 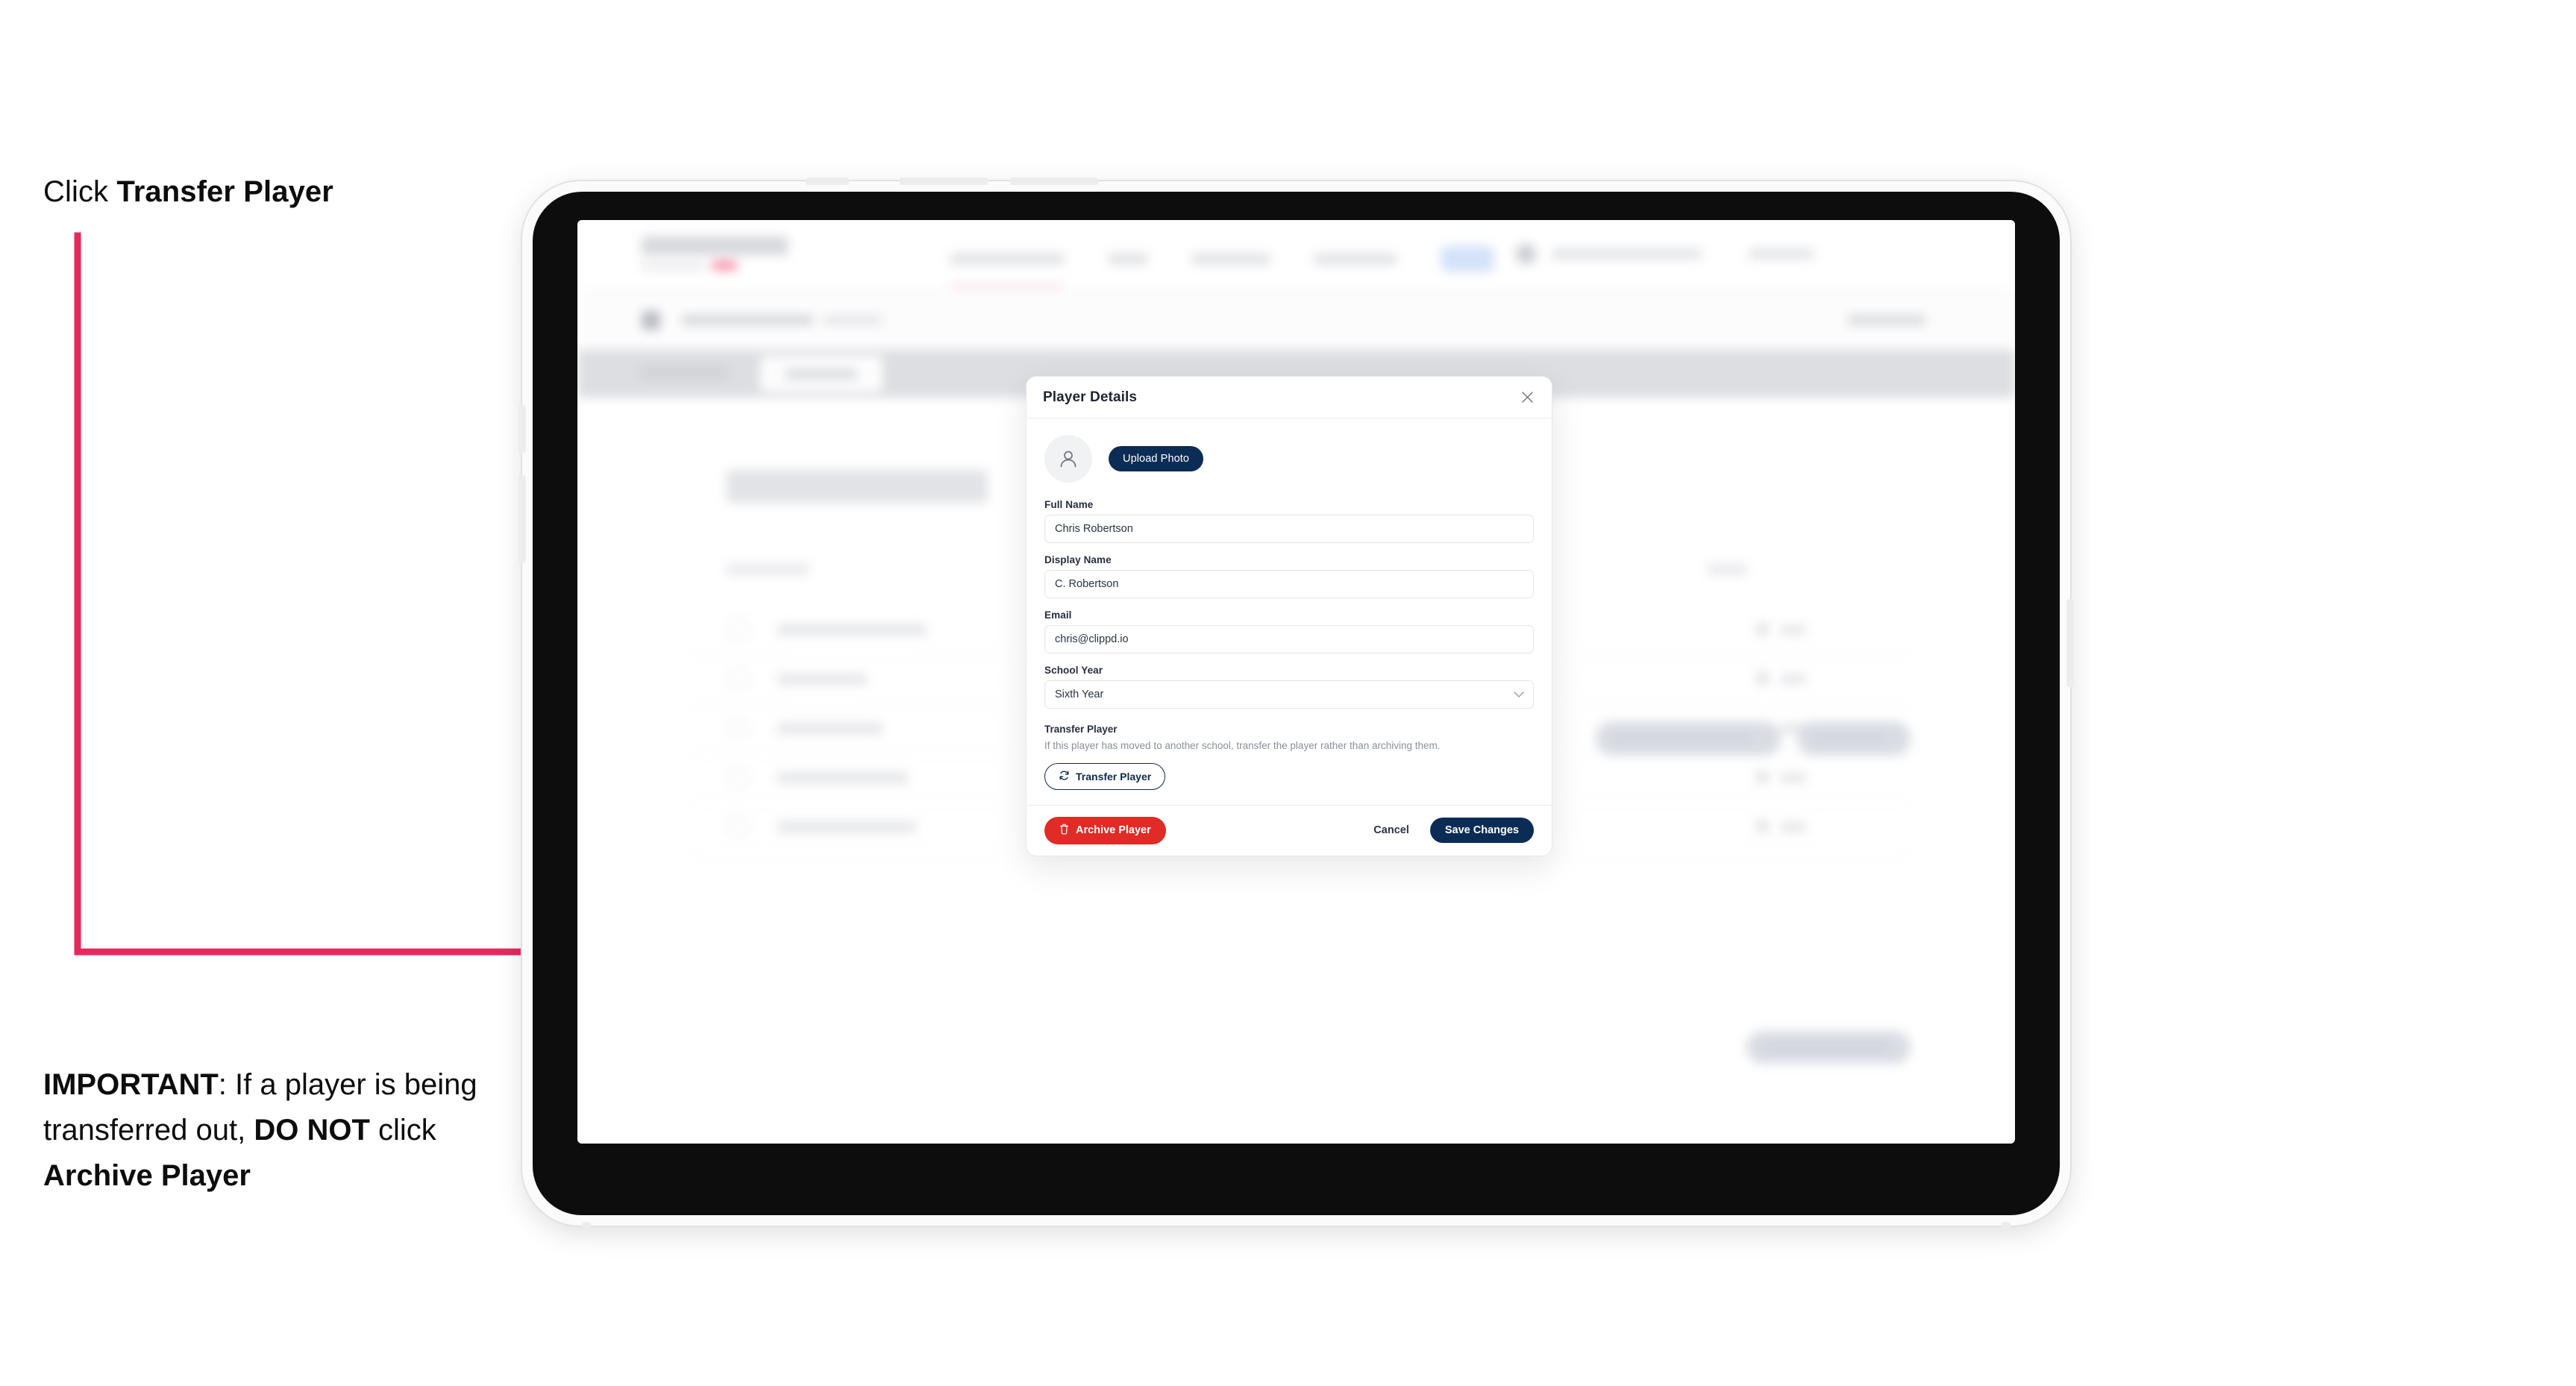 I want to click on field-email: Email, so click(x=1289, y=631).